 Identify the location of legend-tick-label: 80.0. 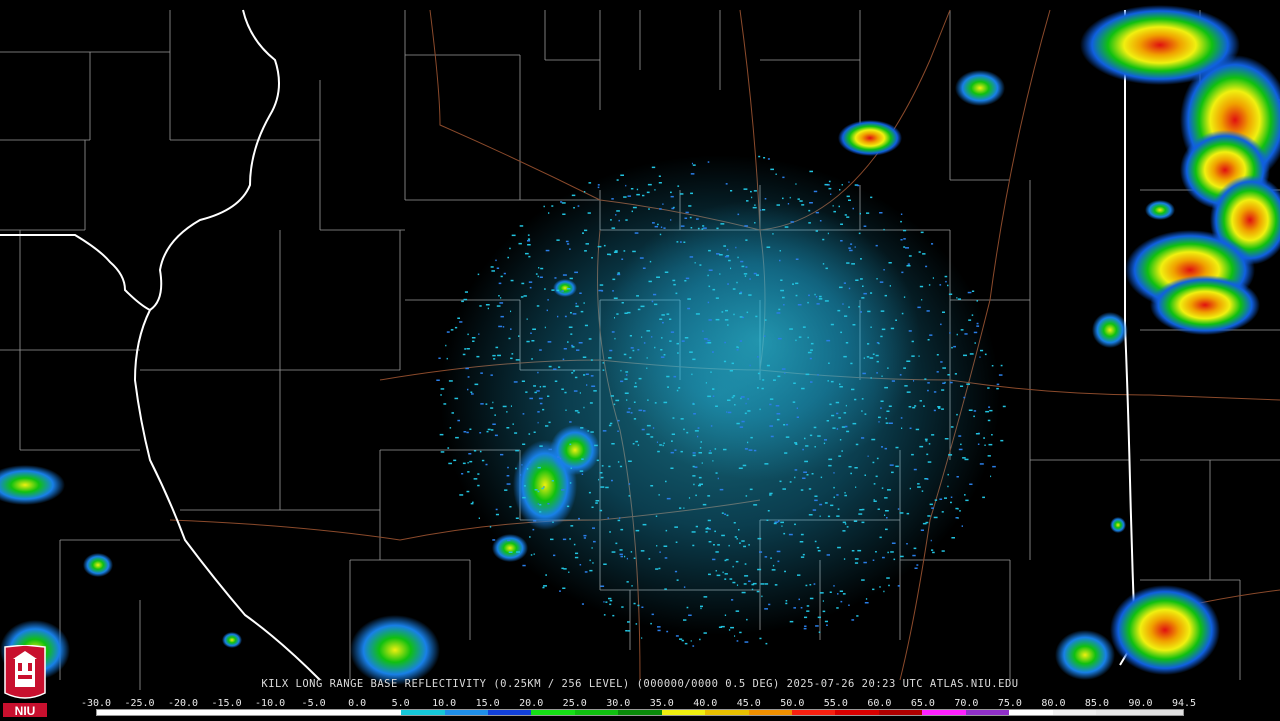
(1053, 703).